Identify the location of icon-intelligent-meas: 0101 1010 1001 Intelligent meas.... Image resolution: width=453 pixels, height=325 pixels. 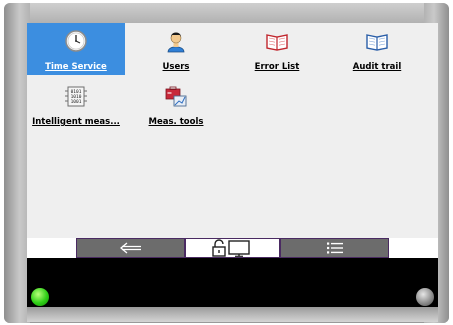
(76, 104).